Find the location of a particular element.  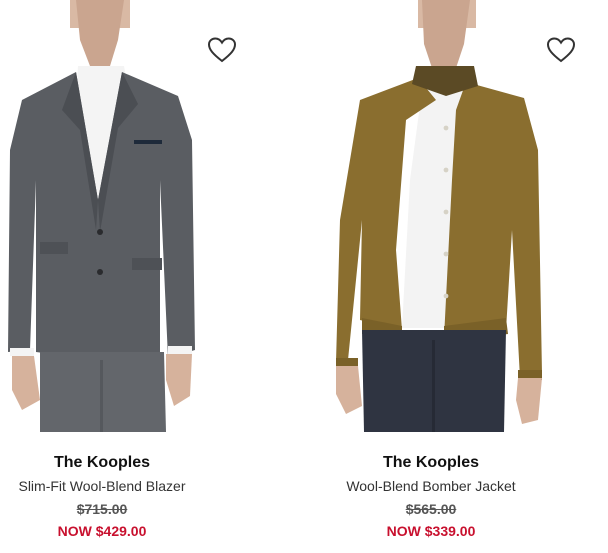

original-price: $715.00 is located at coordinates (102, 509).